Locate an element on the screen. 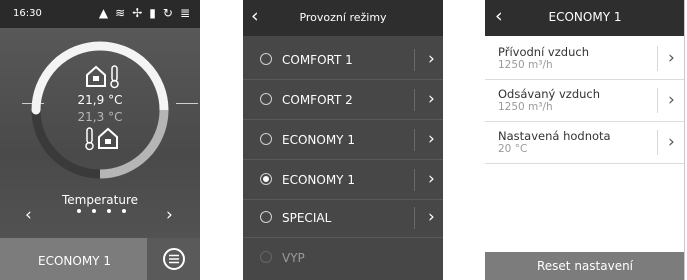 The height and width of the screenshot is (280, 687). menu-icon is located at coordinates (174, 259).